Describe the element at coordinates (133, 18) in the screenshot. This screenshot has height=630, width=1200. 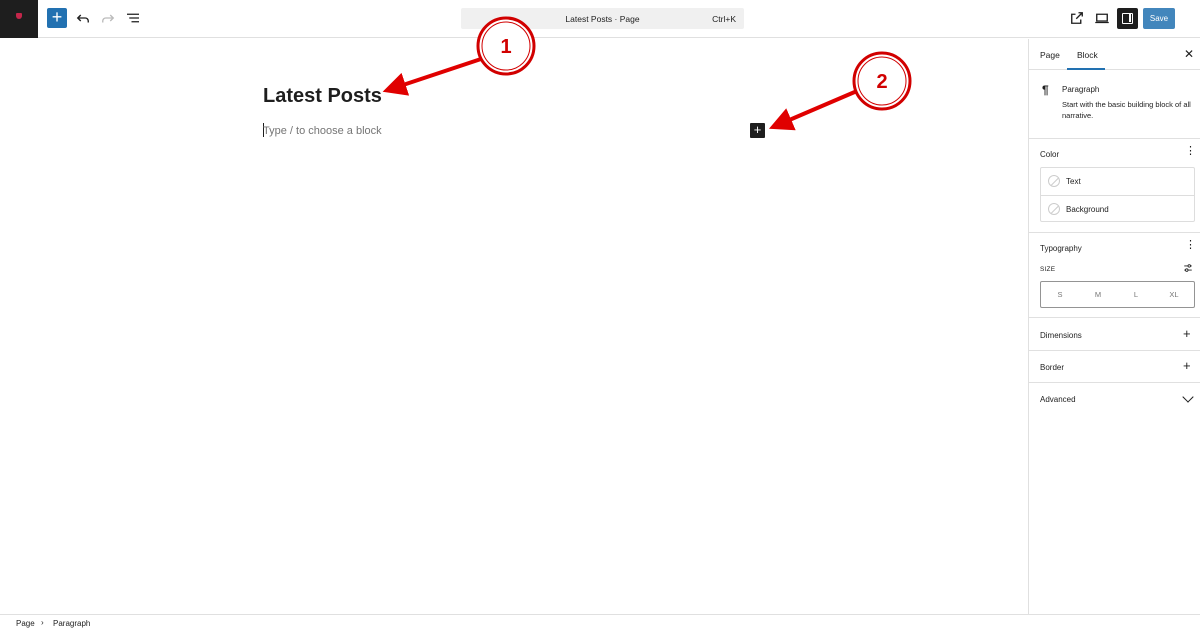
I see `document-overview-icon` at that location.